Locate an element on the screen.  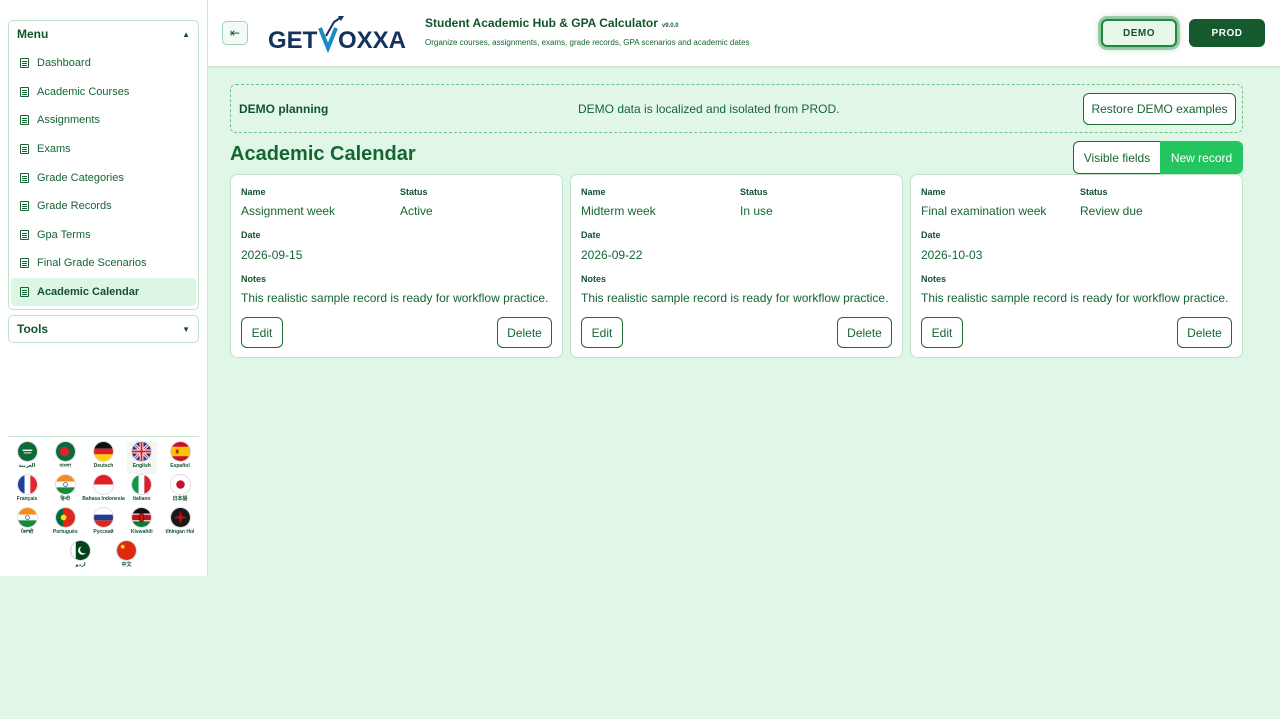
sidebar-item-academic-calendar: Academic Calendar is located at coordinates (103, 292).